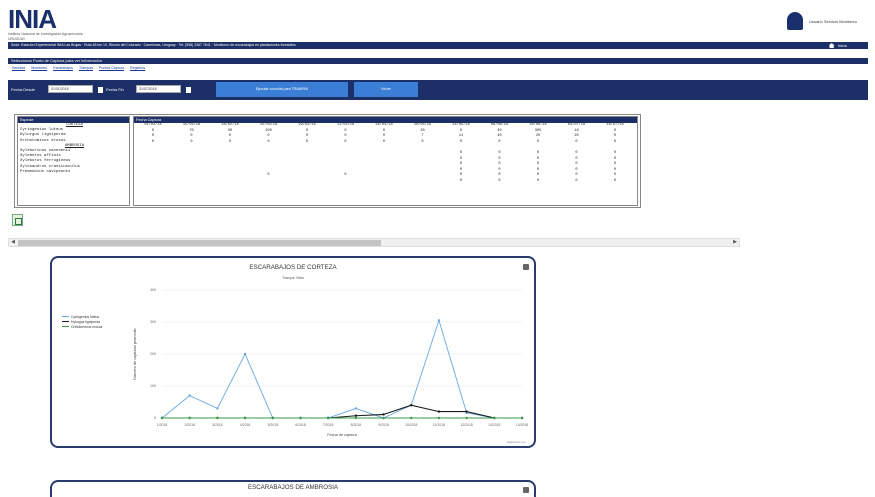  Describe the element at coordinates (273, 425) in the screenshot. I see `x-tick-label: 5/2018` at that location.